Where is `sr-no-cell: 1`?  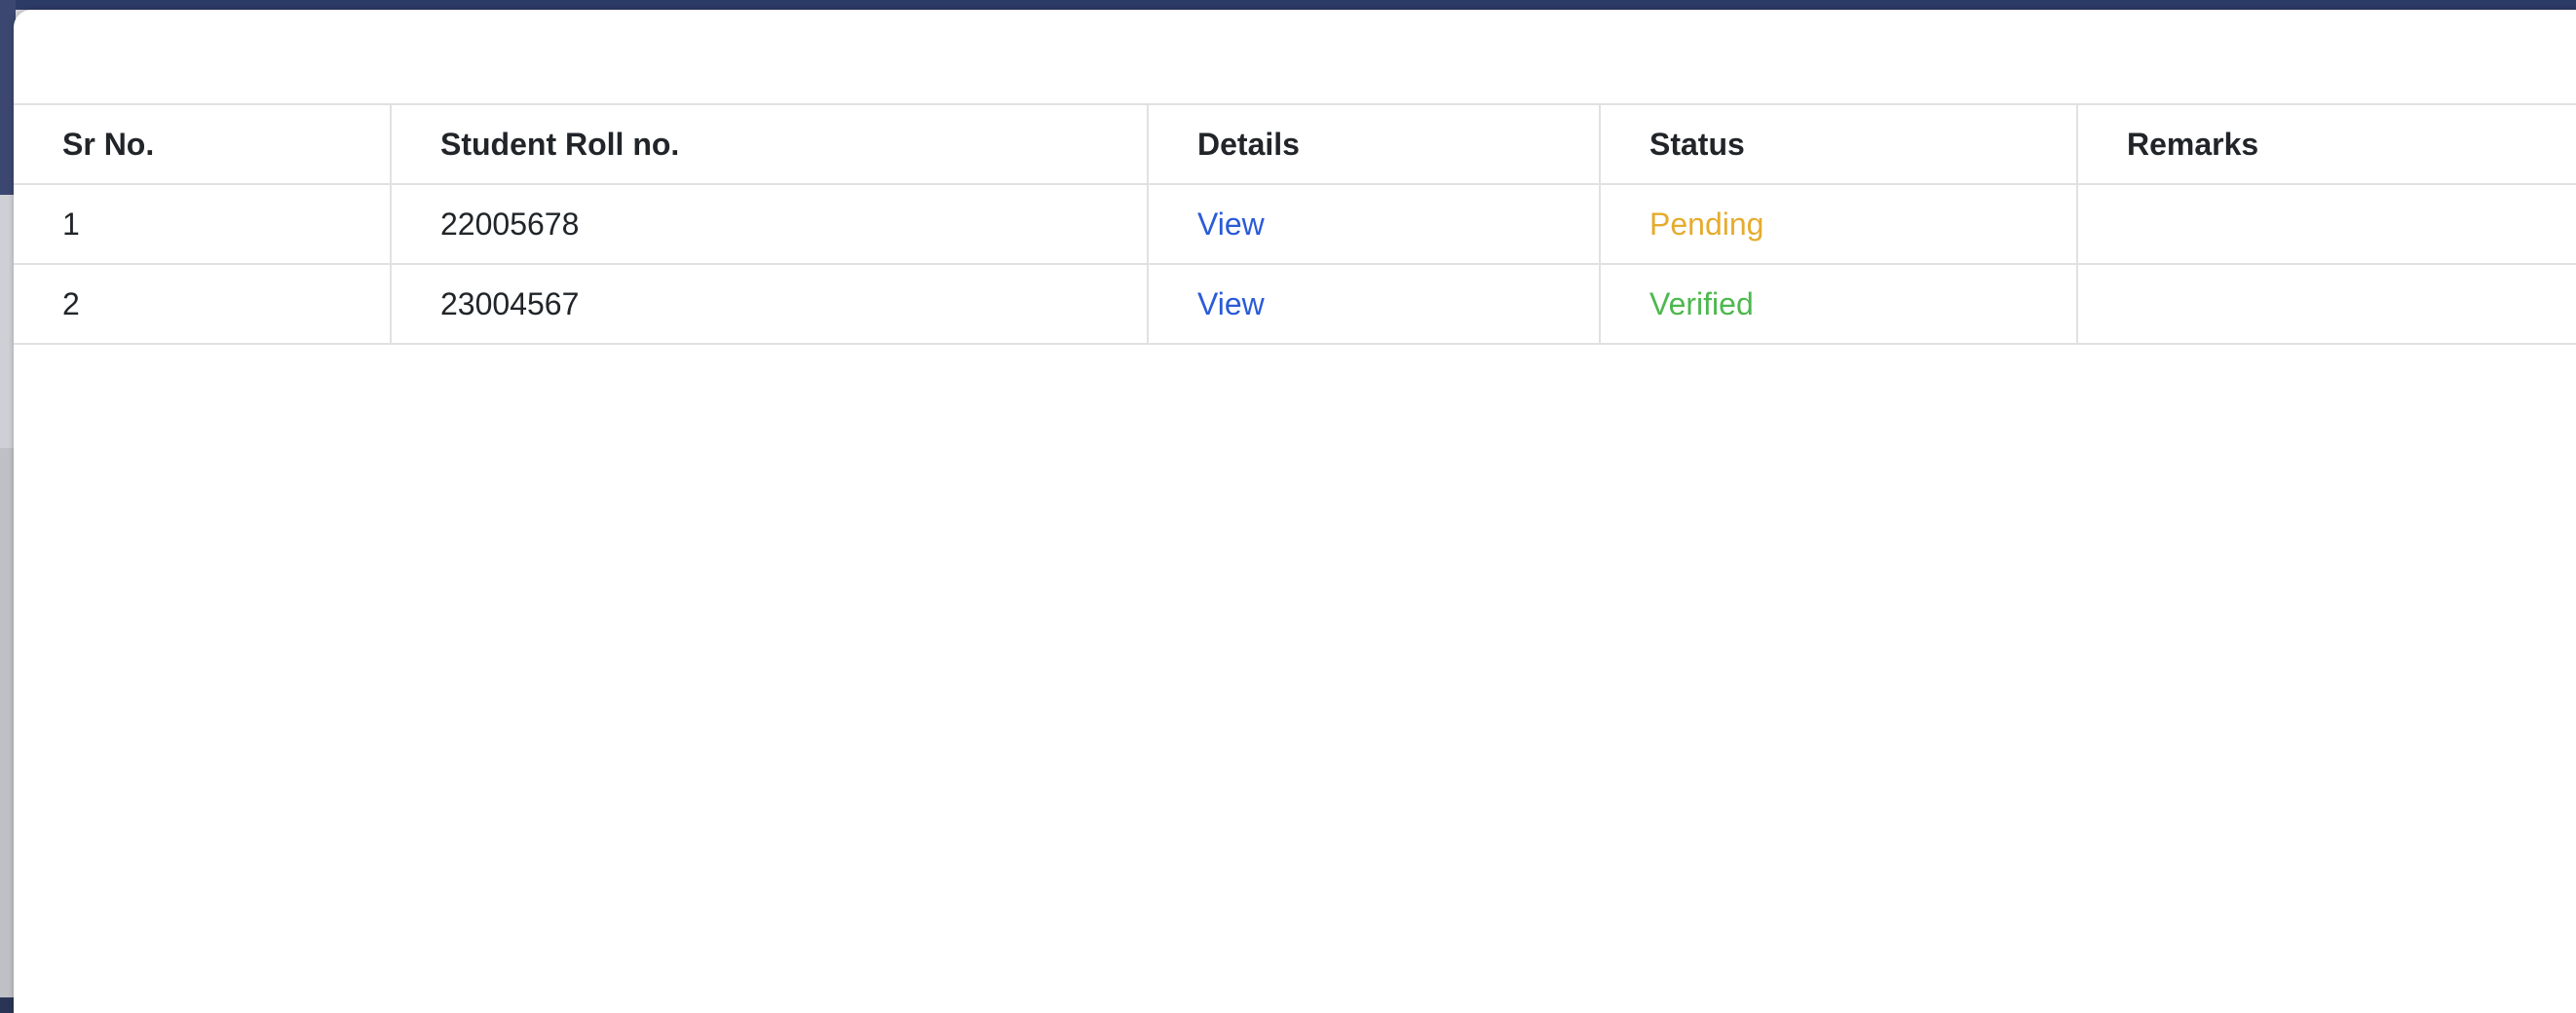 sr-no-cell: 1 is located at coordinates (203, 224).